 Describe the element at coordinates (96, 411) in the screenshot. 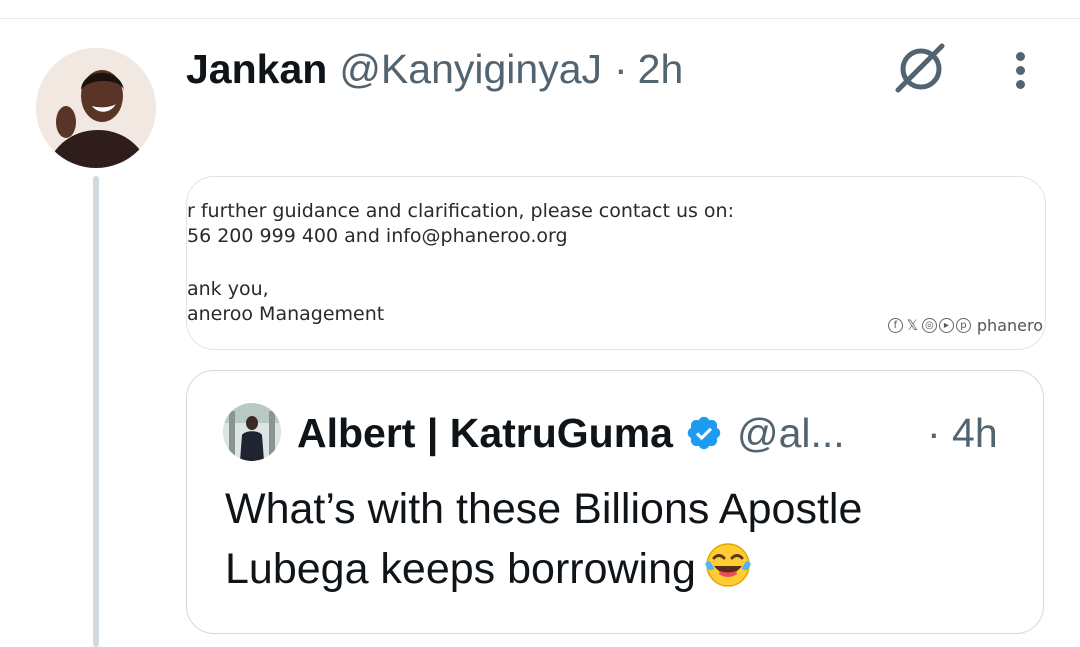

I see `thread-connector-line` at that location.